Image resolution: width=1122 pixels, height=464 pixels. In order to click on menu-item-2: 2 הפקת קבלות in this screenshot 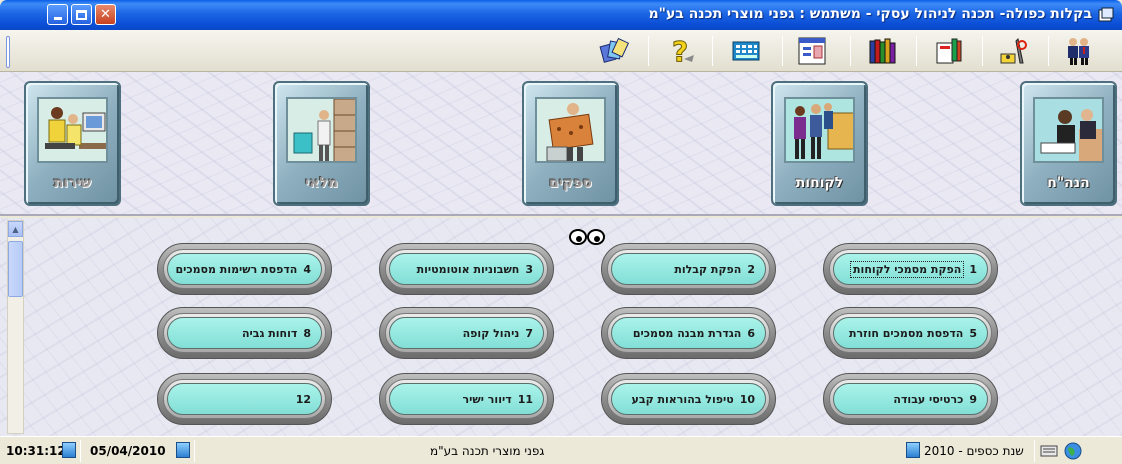, I will do `click(688, 269)`.